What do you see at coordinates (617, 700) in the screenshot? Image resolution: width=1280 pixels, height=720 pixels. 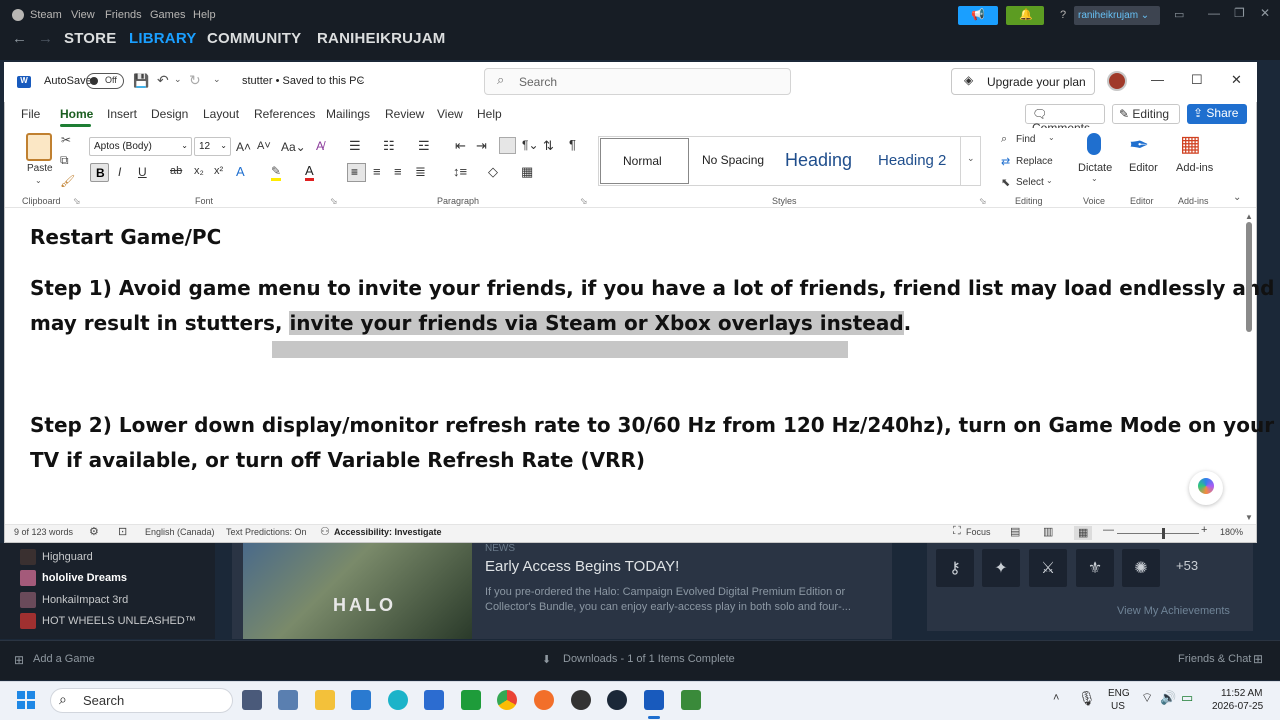 I see `steam-taskbar-icon` at bounding box center [617, 700].